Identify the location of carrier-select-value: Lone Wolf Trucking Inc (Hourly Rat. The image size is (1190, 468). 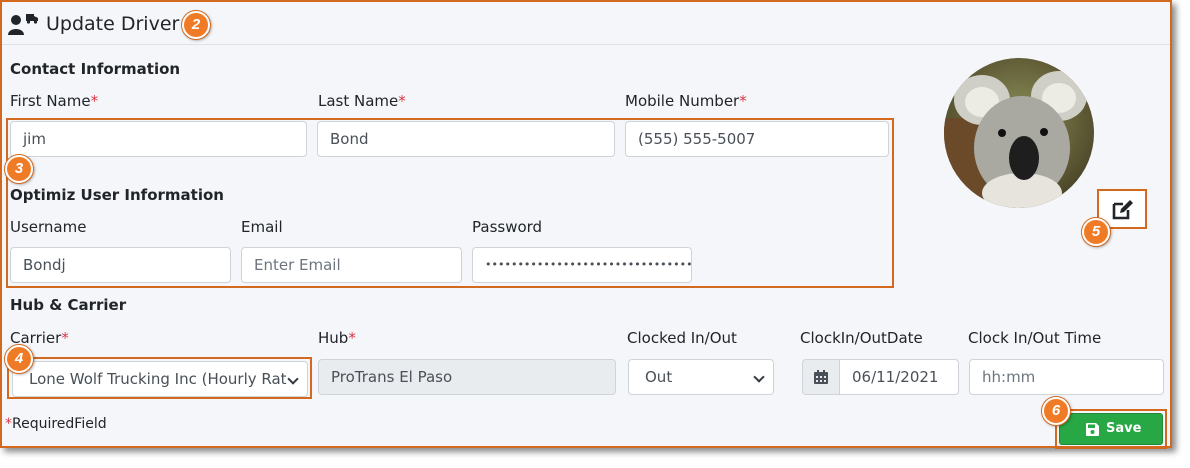
(158, 379).